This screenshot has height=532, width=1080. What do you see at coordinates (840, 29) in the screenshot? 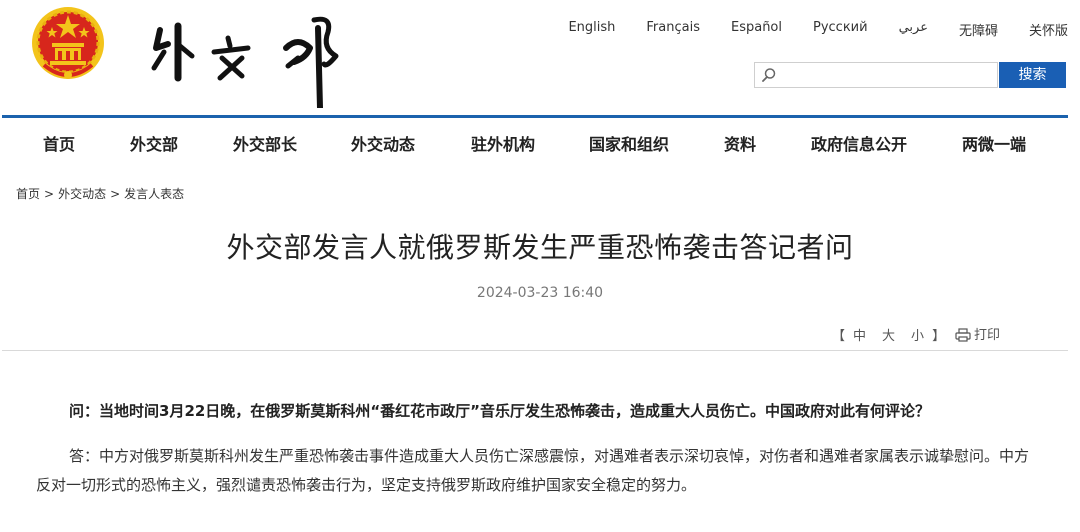
I see `lang-russian-link: Русский` at bounding box center [840, 29].